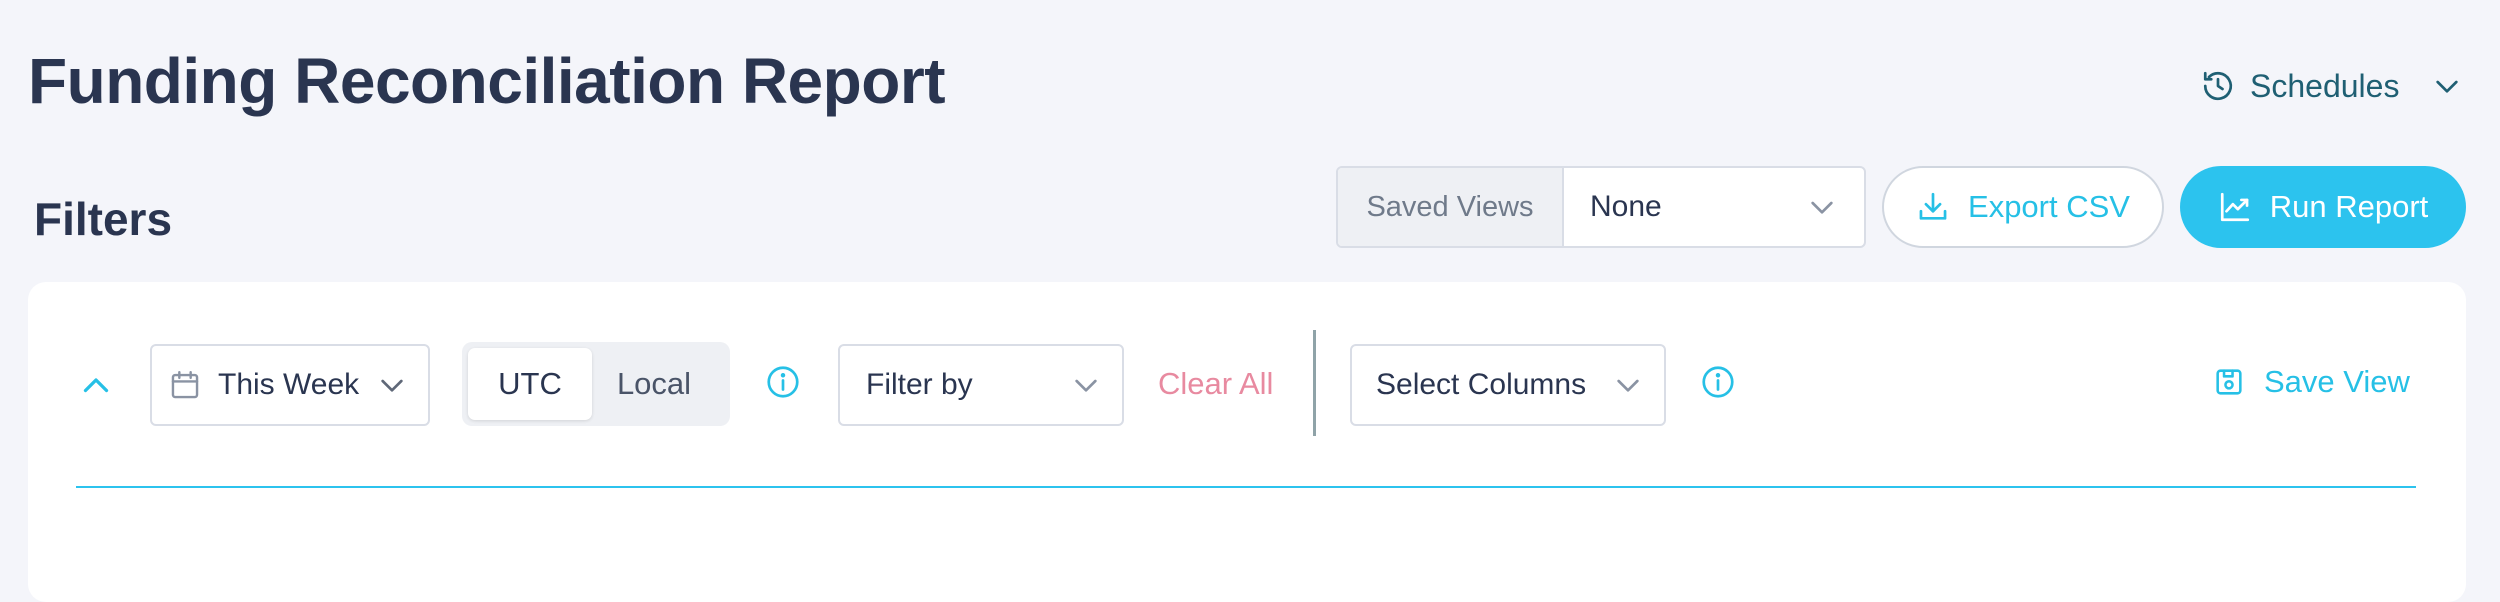  I want to click on calendar-icon, so click(185, 385).